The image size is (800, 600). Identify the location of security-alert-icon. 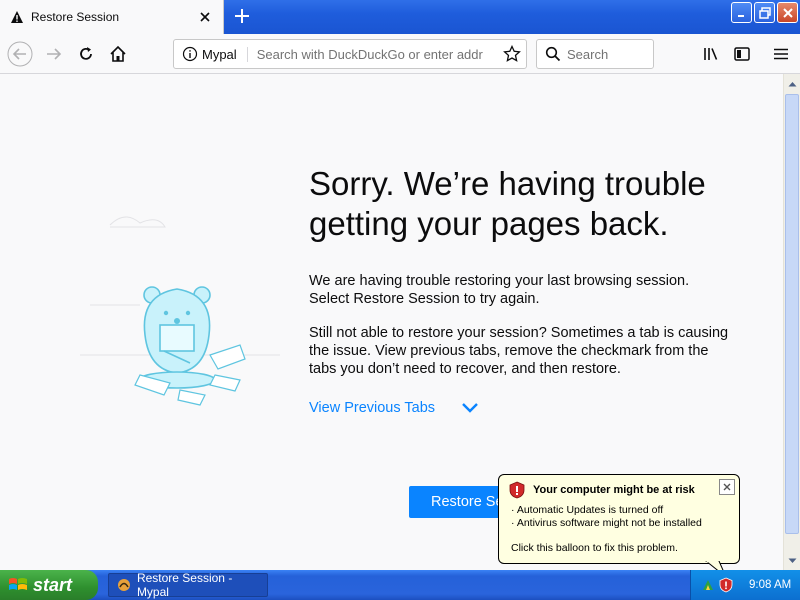
(726, 585).